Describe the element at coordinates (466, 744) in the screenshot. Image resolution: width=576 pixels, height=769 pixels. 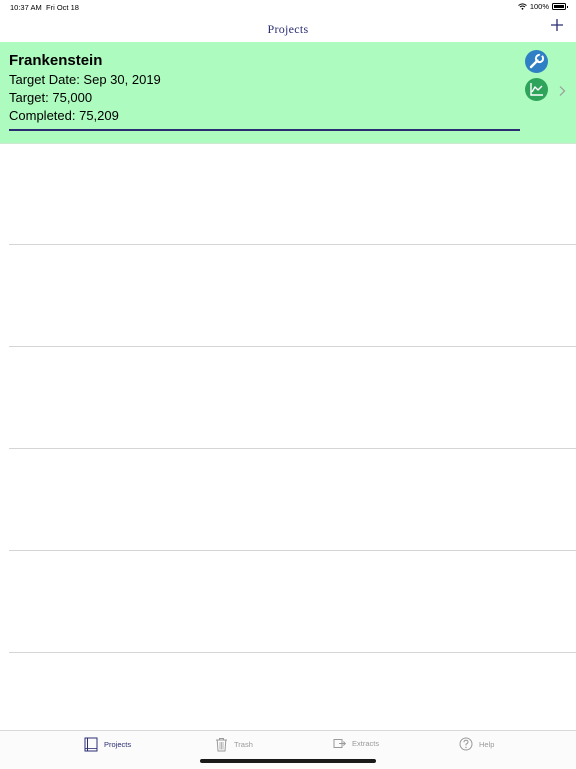
I see `question-icon` at that location.